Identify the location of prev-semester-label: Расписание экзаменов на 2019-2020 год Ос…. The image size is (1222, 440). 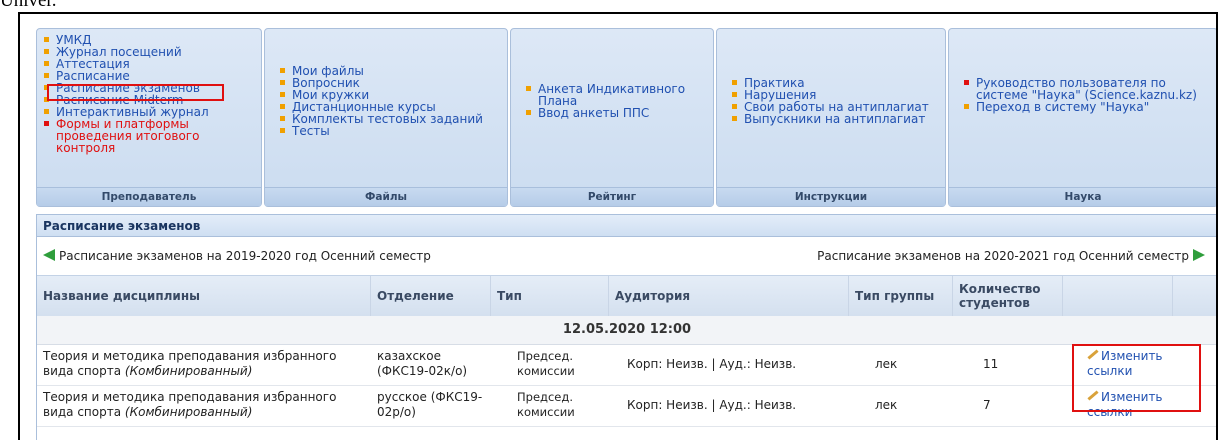
(245, 256).